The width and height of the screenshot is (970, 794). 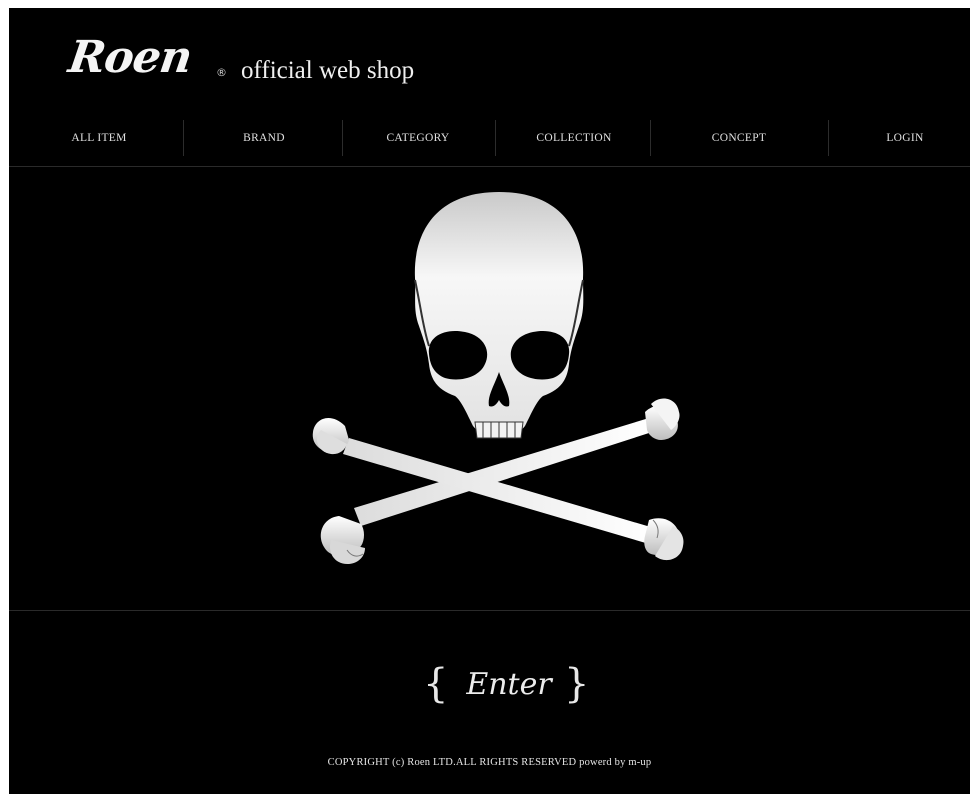 What do you see at coordinates (905, 143) in the screenshot?
I see `nav-item-login: LOGIN` at bounding box center [905, 143].